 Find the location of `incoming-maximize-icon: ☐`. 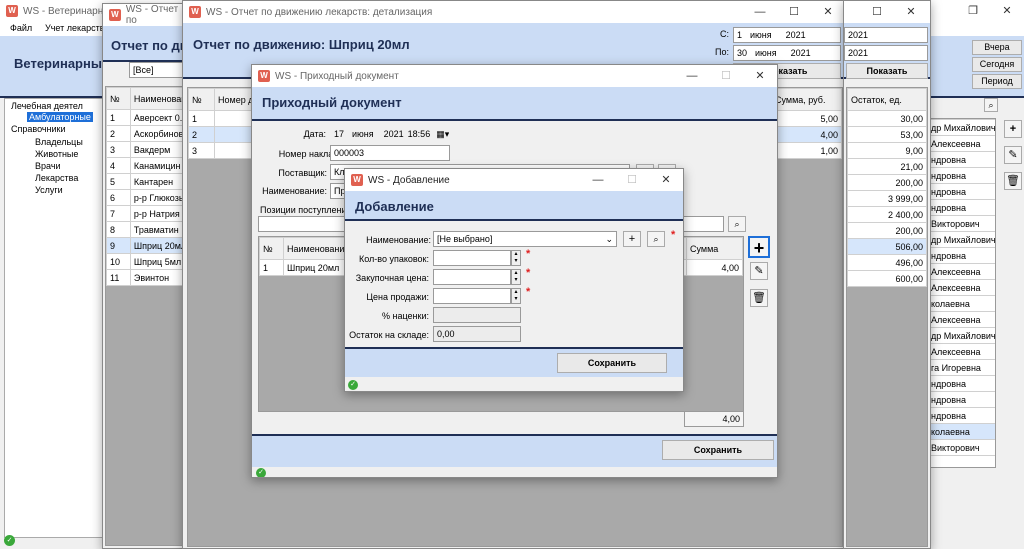

incoming-maximize-icon: ☐ is located at coordinates (726, 76).